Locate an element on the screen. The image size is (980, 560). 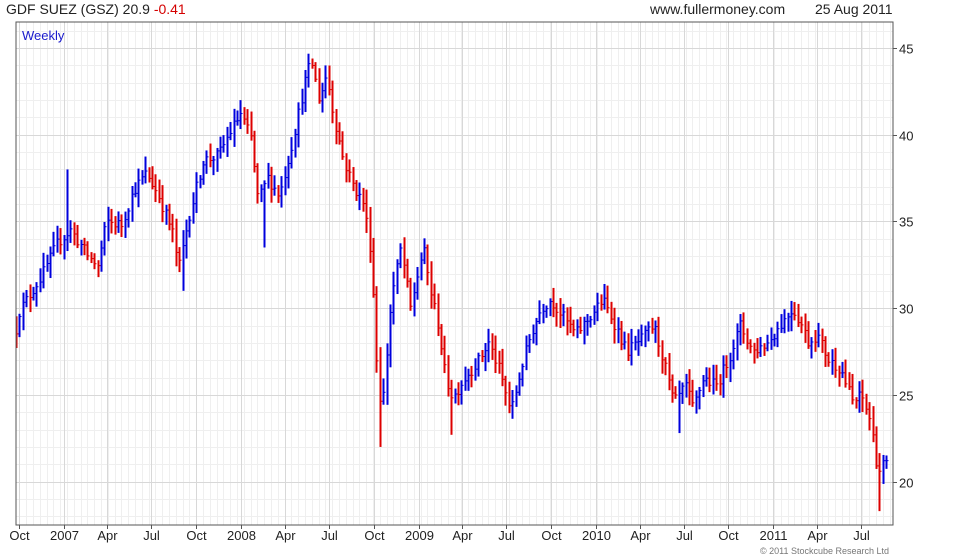
copyright-text: © 2011 Stockcube Research Ltd is located at coordinates (824, 551).